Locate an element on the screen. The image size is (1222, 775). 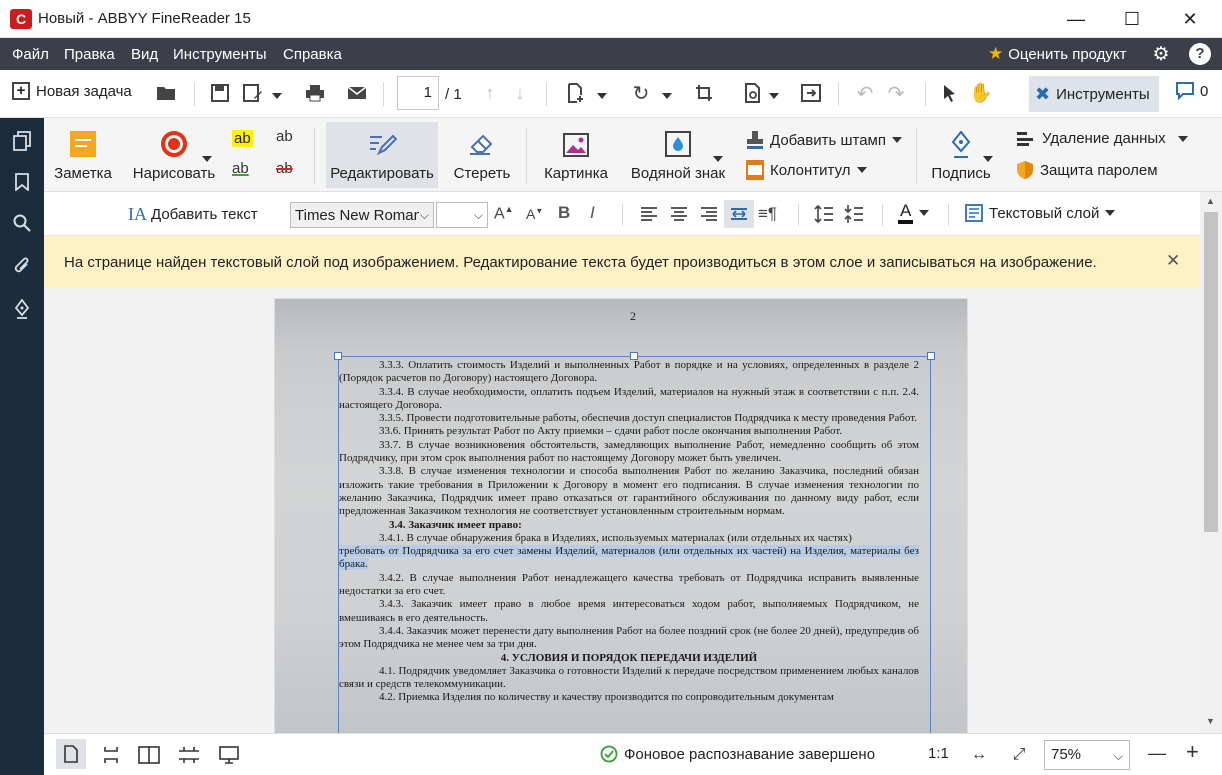
insert-text-icon: ab is located at coordinates (284, 136).